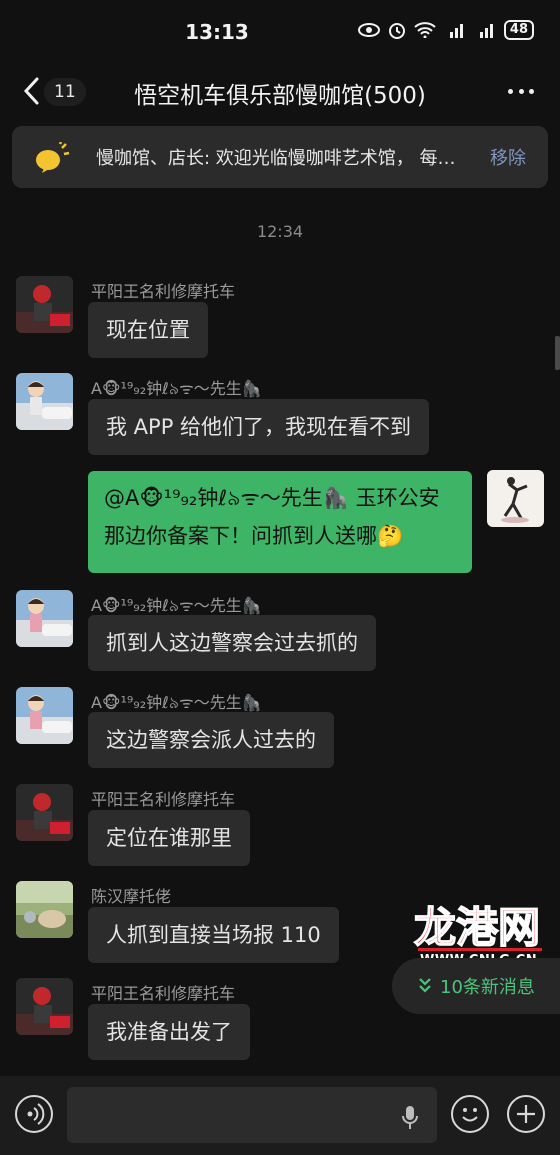  I want to click on message-bubble: 这边警察会派人过去的, so click(211, 740).